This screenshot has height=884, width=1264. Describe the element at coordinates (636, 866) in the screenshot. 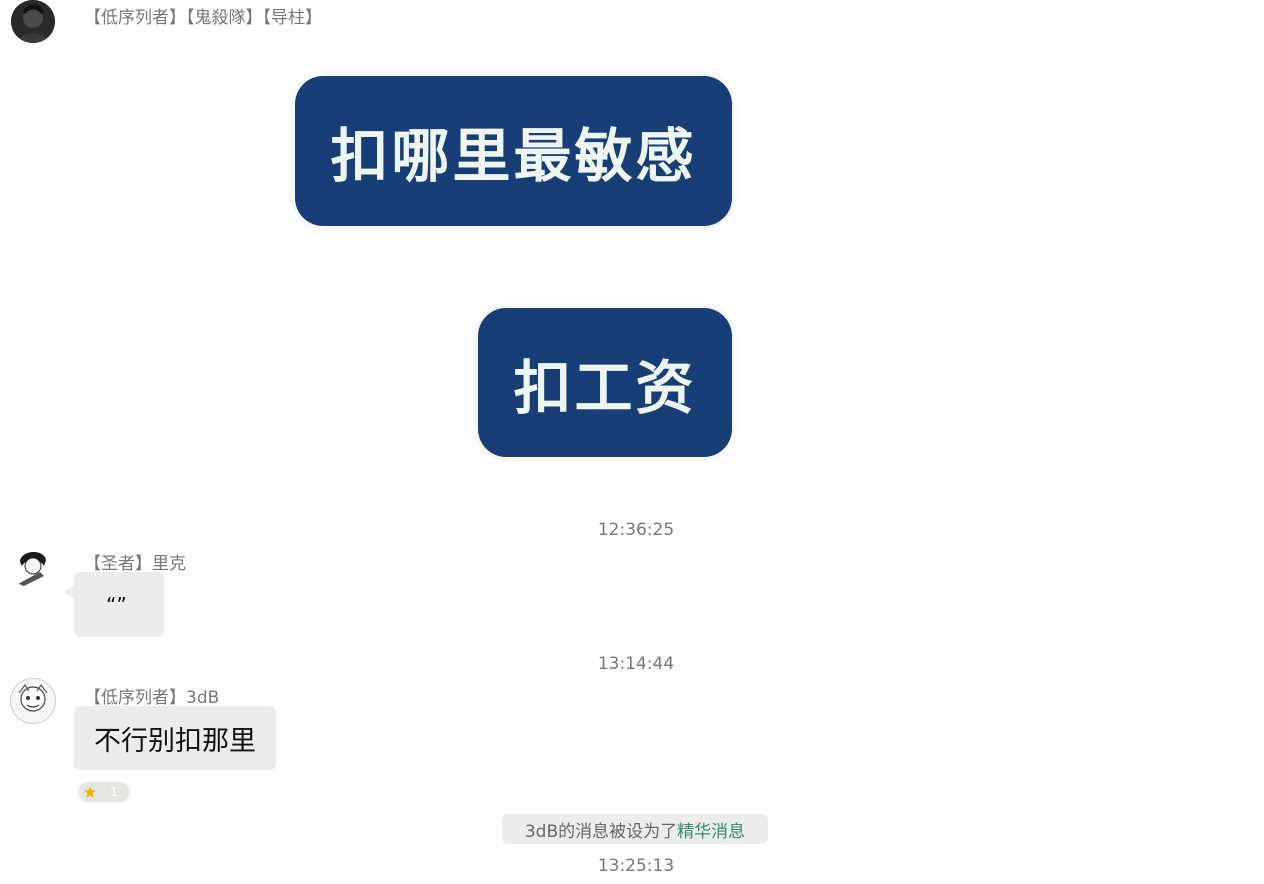

I see `timestamp: 13:25:13` at that location.